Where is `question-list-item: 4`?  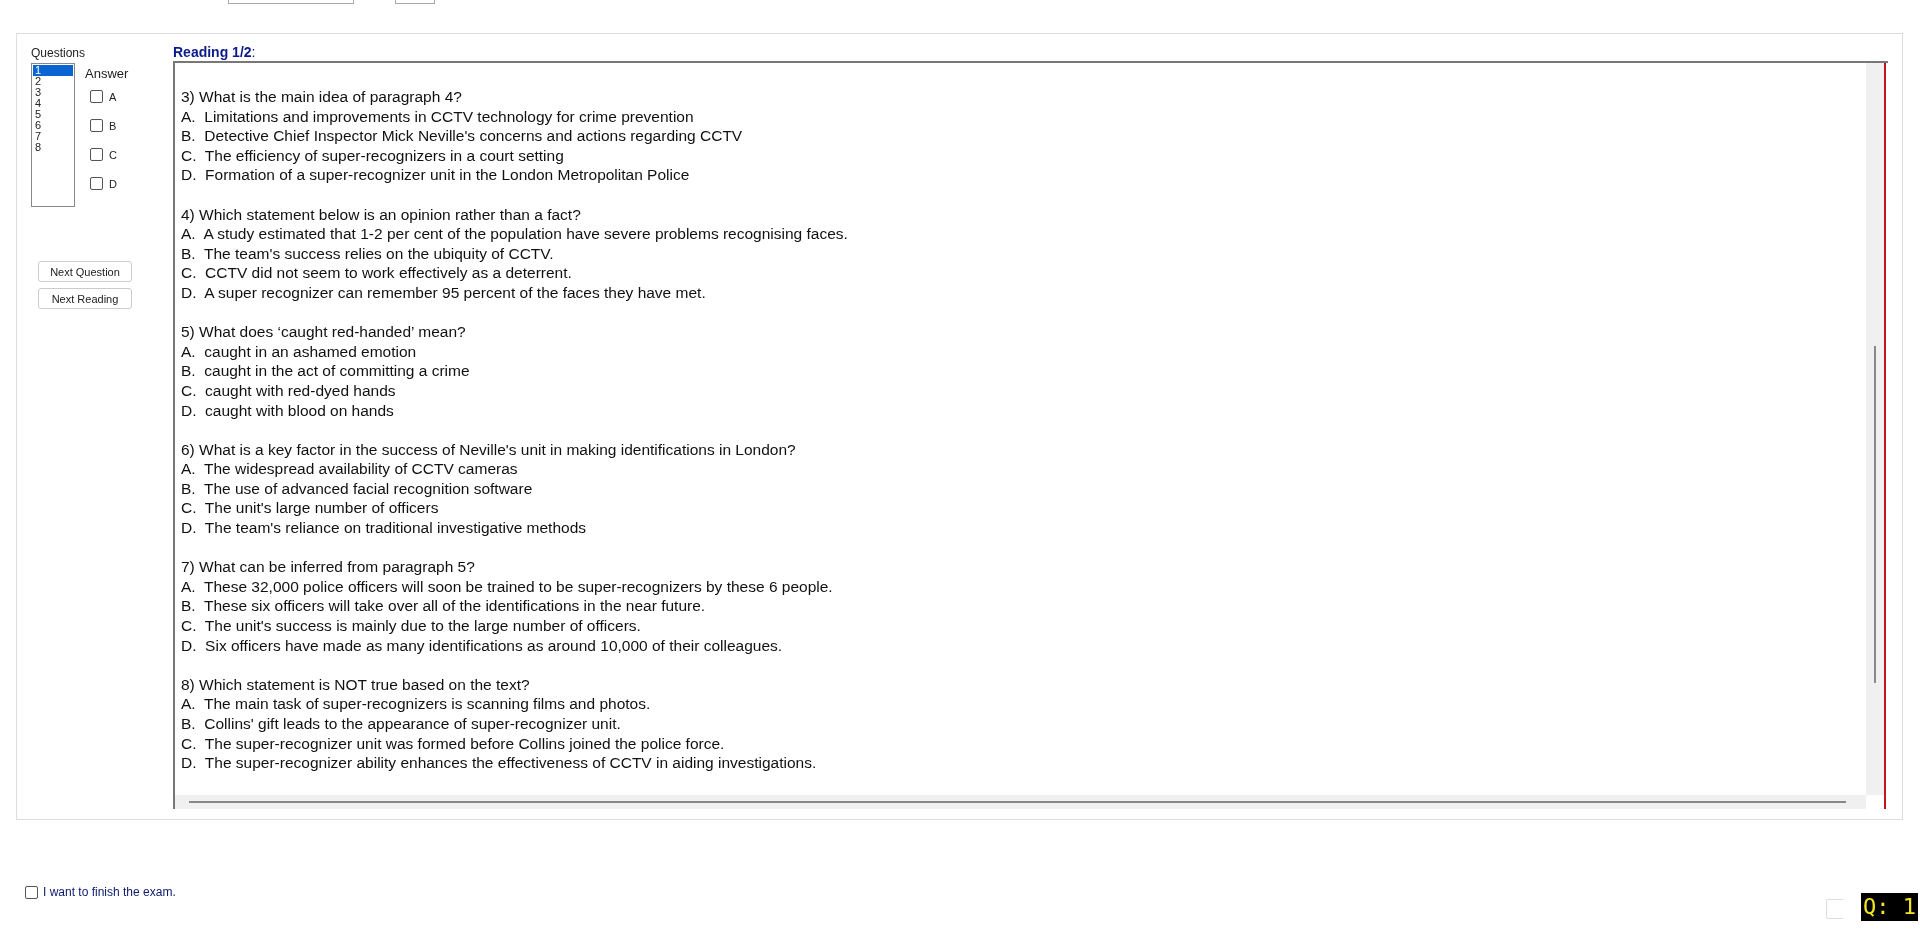
question-list-item: 4 is located at coordinates (53, 103).